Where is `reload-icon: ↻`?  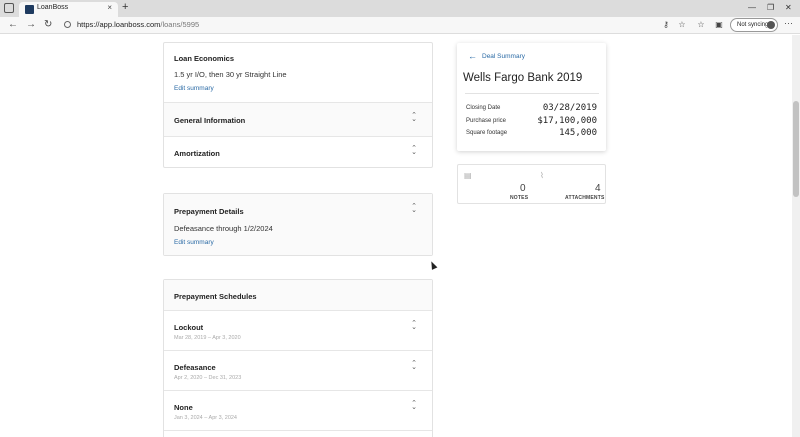
reload-icon: ↻ is located at coordinates (48, 24).